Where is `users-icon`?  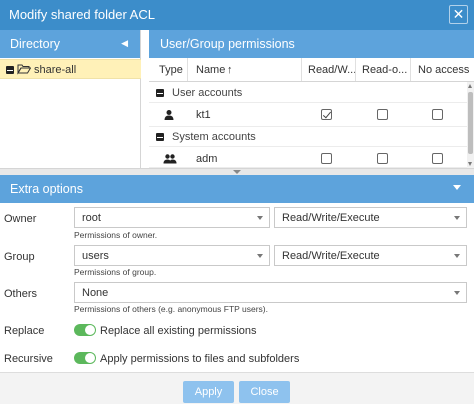 users-icon is located at coordinates (170, 159).